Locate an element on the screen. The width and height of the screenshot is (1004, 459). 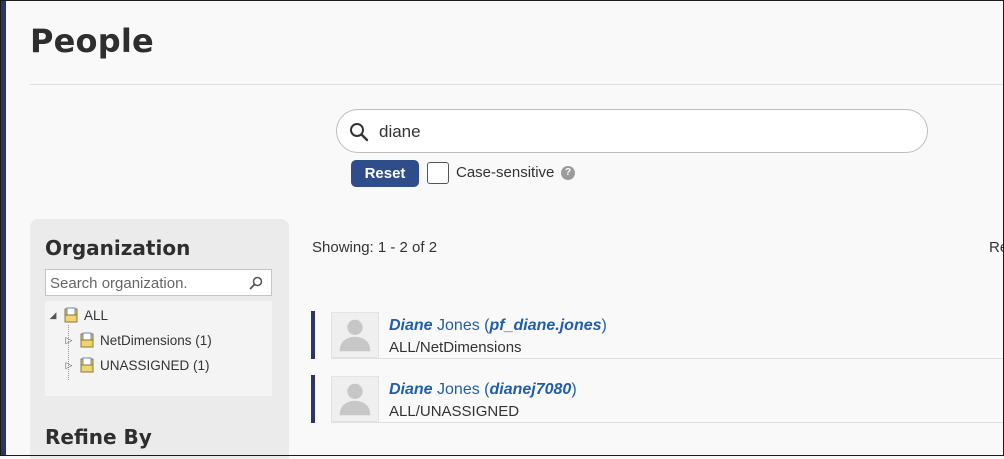
case-sensitive-label: Case-sensitive is located at coordinates (505, 172).